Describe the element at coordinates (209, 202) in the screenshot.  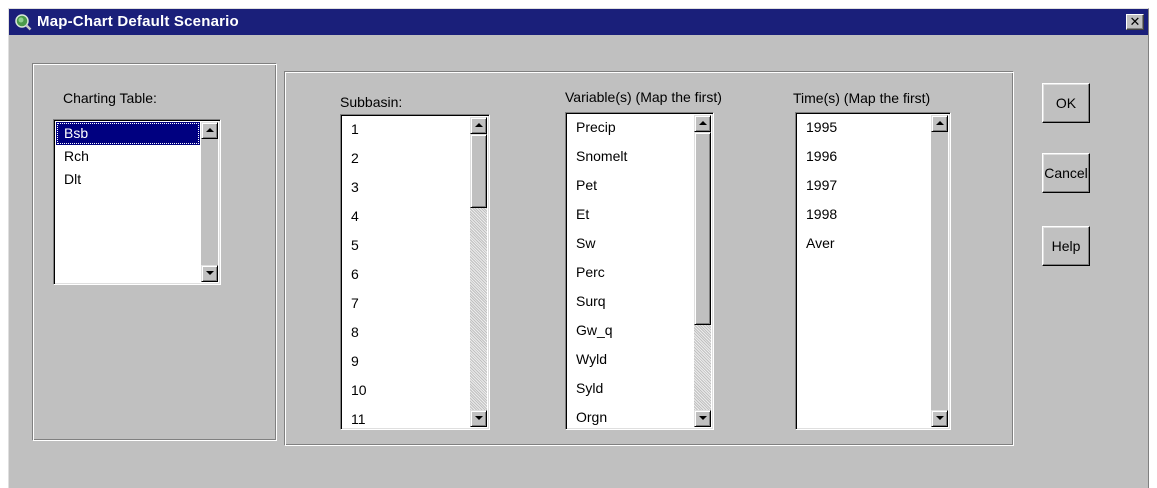
I see `charting-table-scrollbar` at that location.